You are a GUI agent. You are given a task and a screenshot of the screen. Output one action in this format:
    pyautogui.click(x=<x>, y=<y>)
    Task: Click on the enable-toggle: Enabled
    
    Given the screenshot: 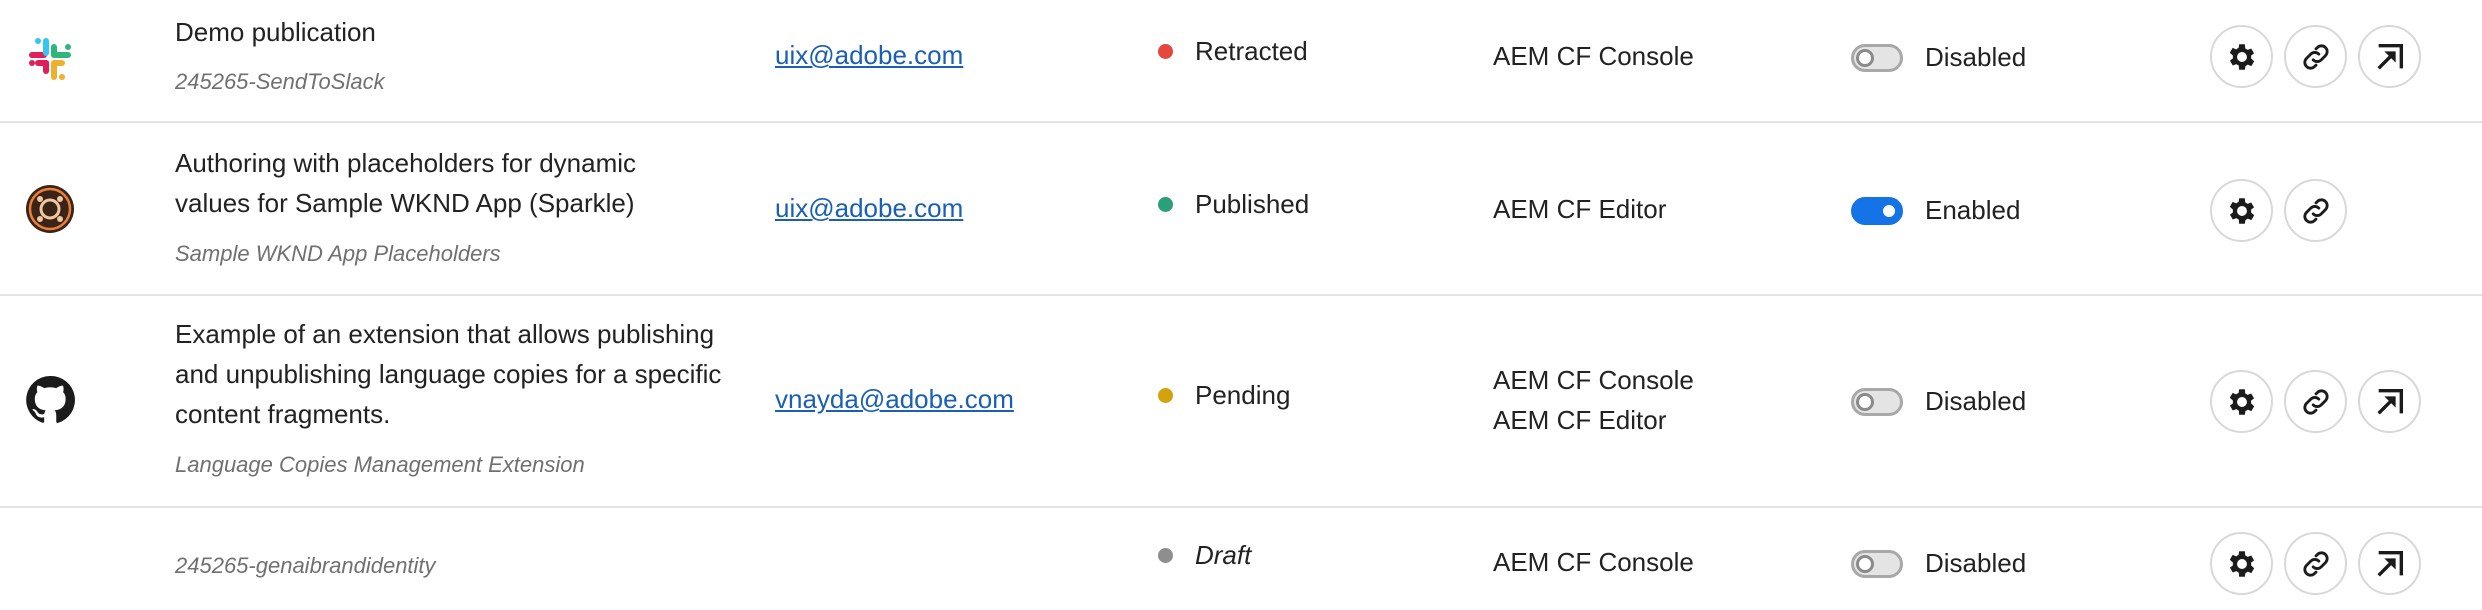 What is the action you would take?
    pyautogui.click(x=1935, y=210)
    